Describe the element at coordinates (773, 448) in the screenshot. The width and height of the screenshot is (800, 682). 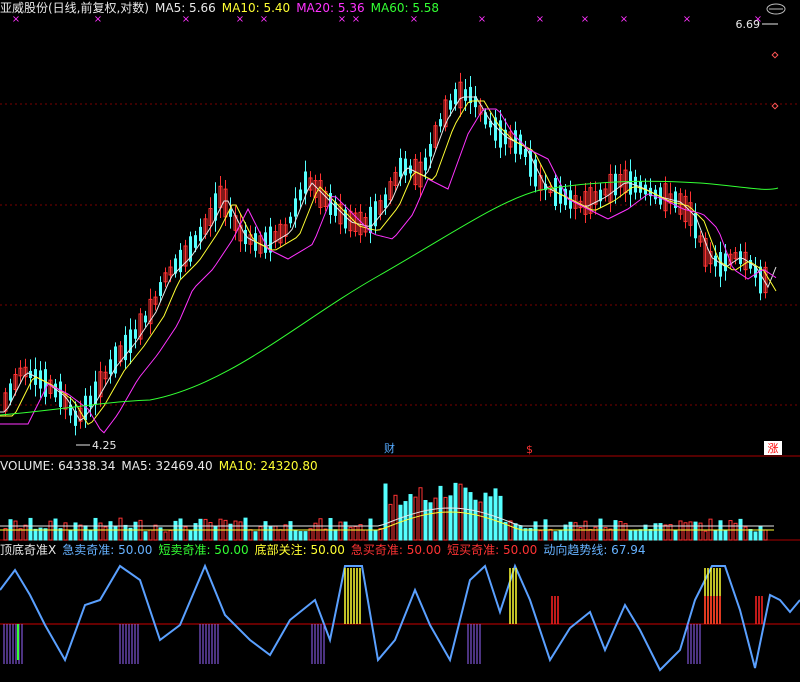
I see `marker-zhang: 涨` at that location.